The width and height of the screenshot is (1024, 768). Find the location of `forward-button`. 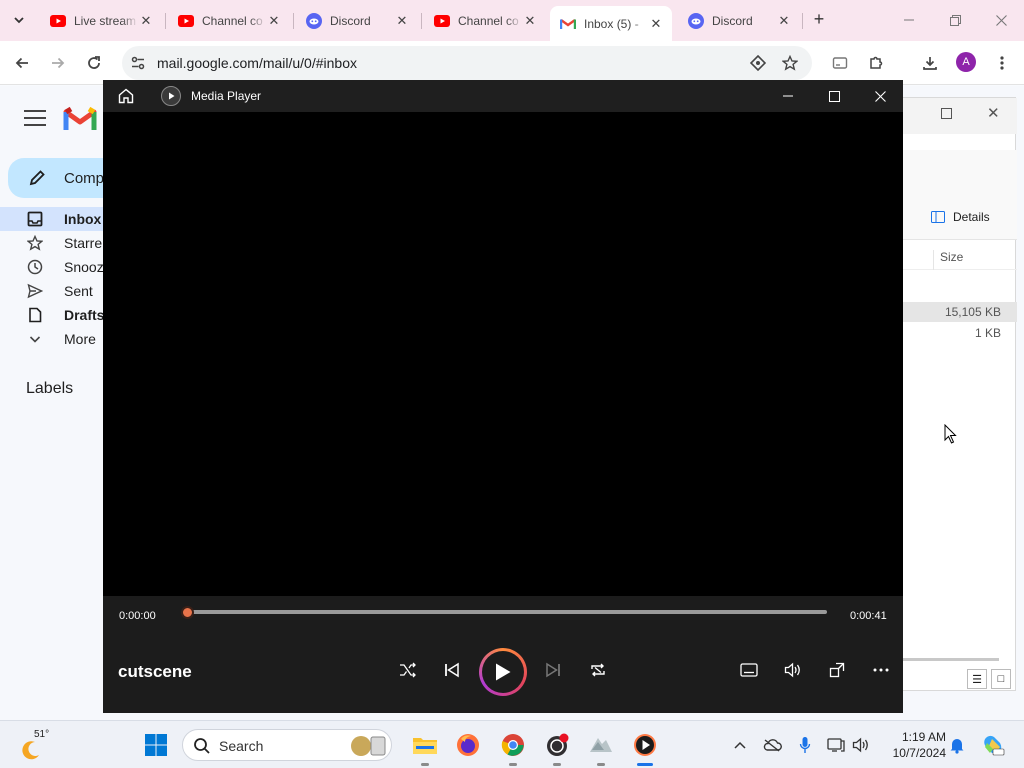

forward-button is located at coordinates (58, 63).